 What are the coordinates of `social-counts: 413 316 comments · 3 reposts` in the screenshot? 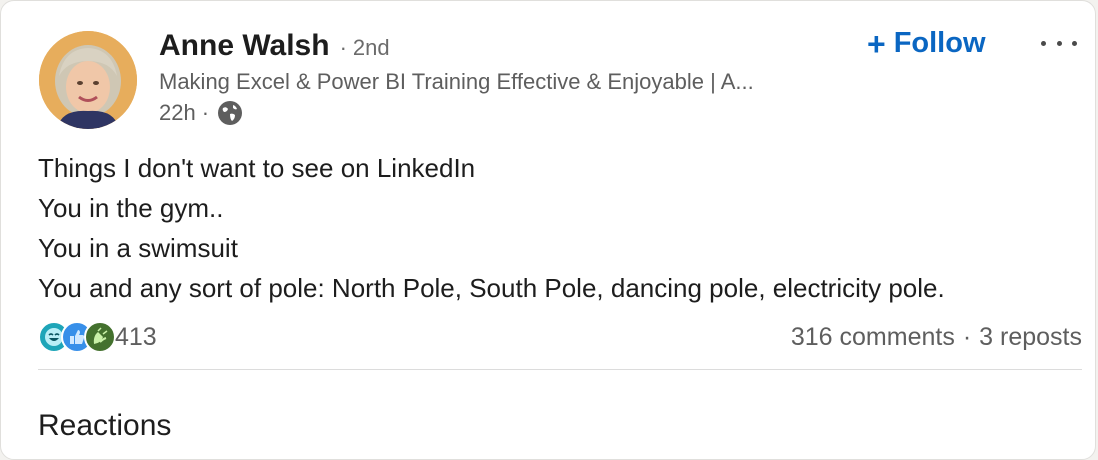 It's located at (560, 337).